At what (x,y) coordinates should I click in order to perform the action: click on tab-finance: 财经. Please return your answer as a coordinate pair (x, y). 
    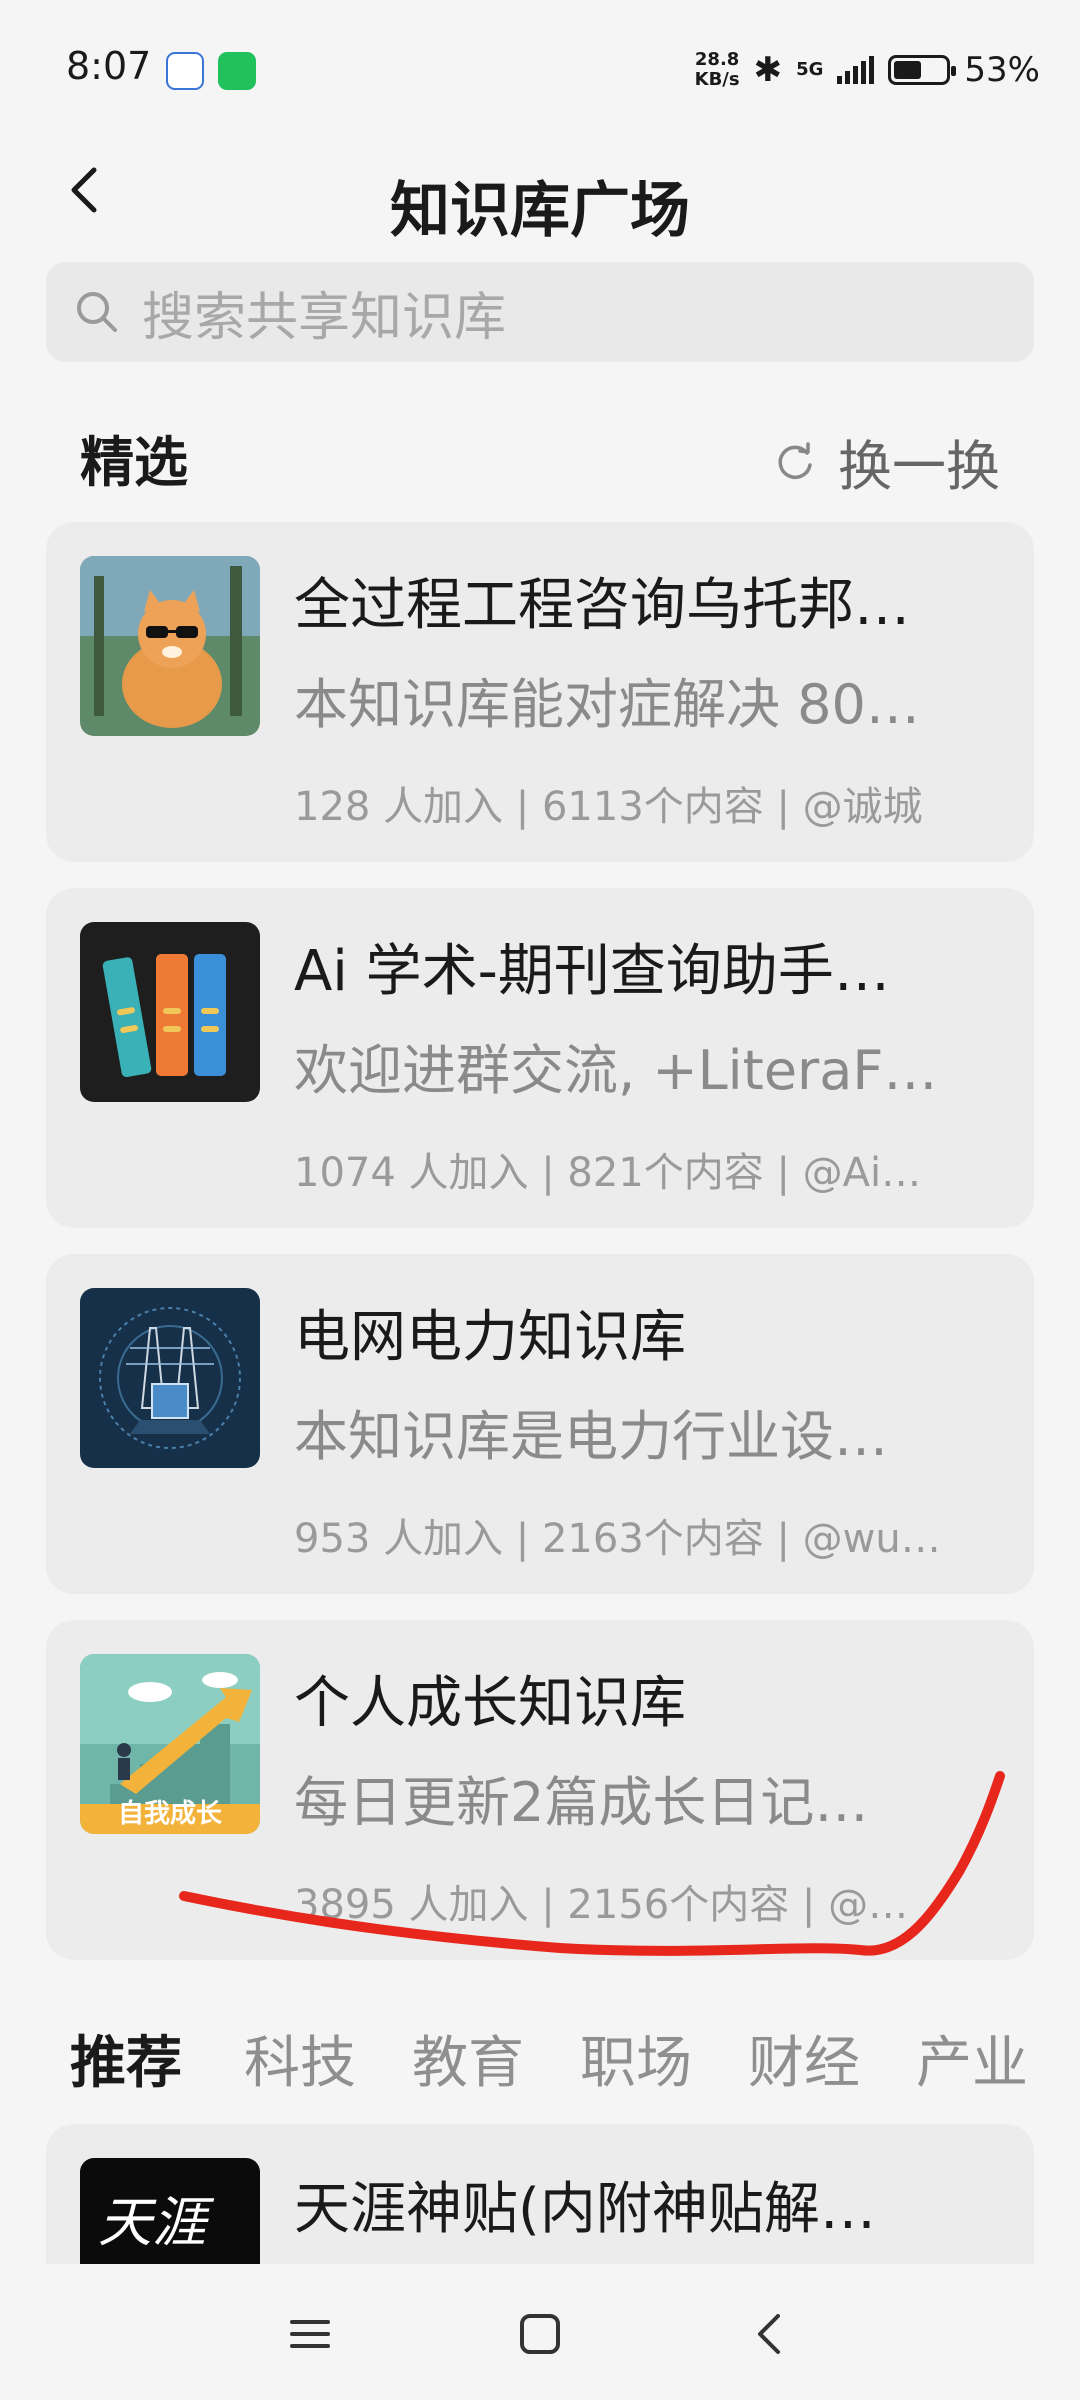
    Looking at the image, I should click on (804, 2058).